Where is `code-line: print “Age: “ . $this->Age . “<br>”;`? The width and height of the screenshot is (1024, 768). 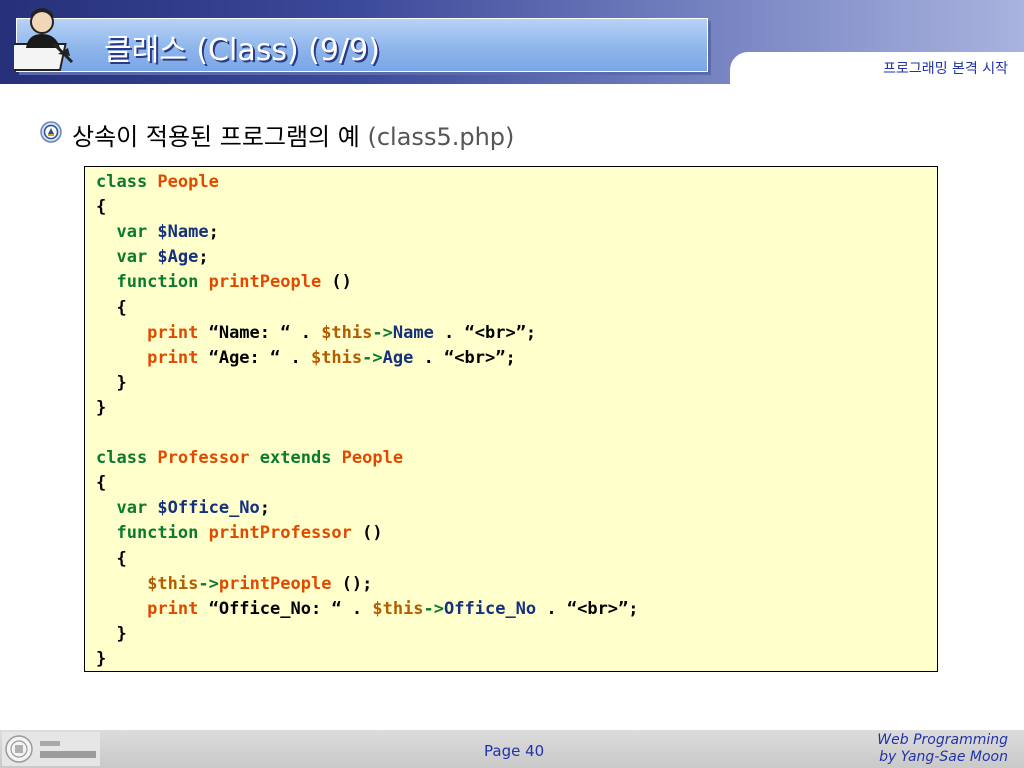 code-line: print “Age: “ . $this->Age . “<br>”; is located at coordinates (306, 358).